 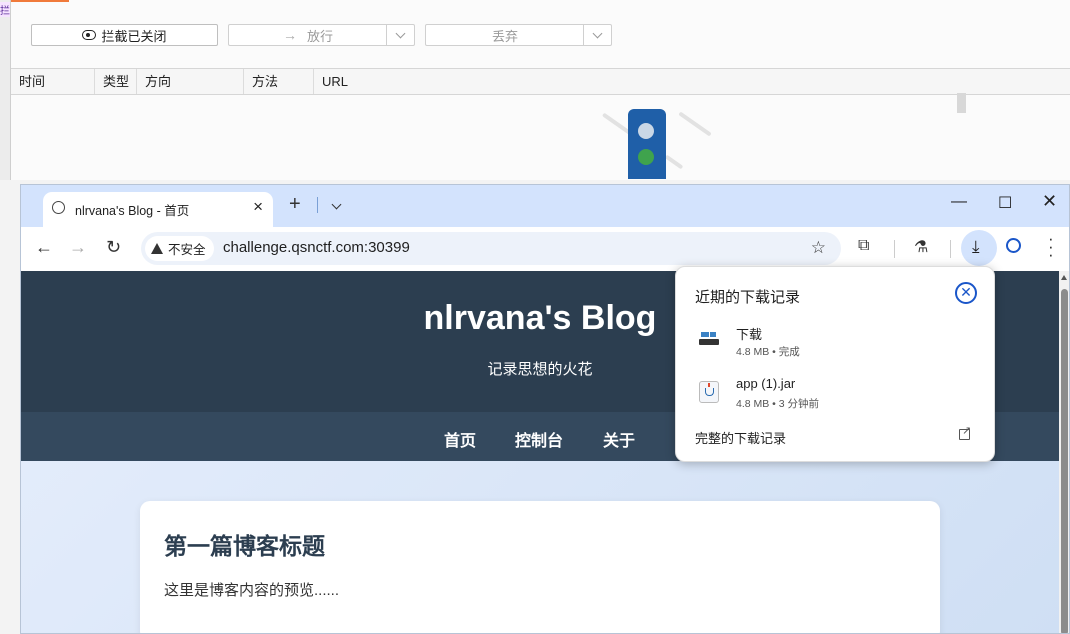 What do you see at coordinates (818, 248) in the screenshot?
I see `bookmark-star-icon: ☆` at bounding box center [818, 248].